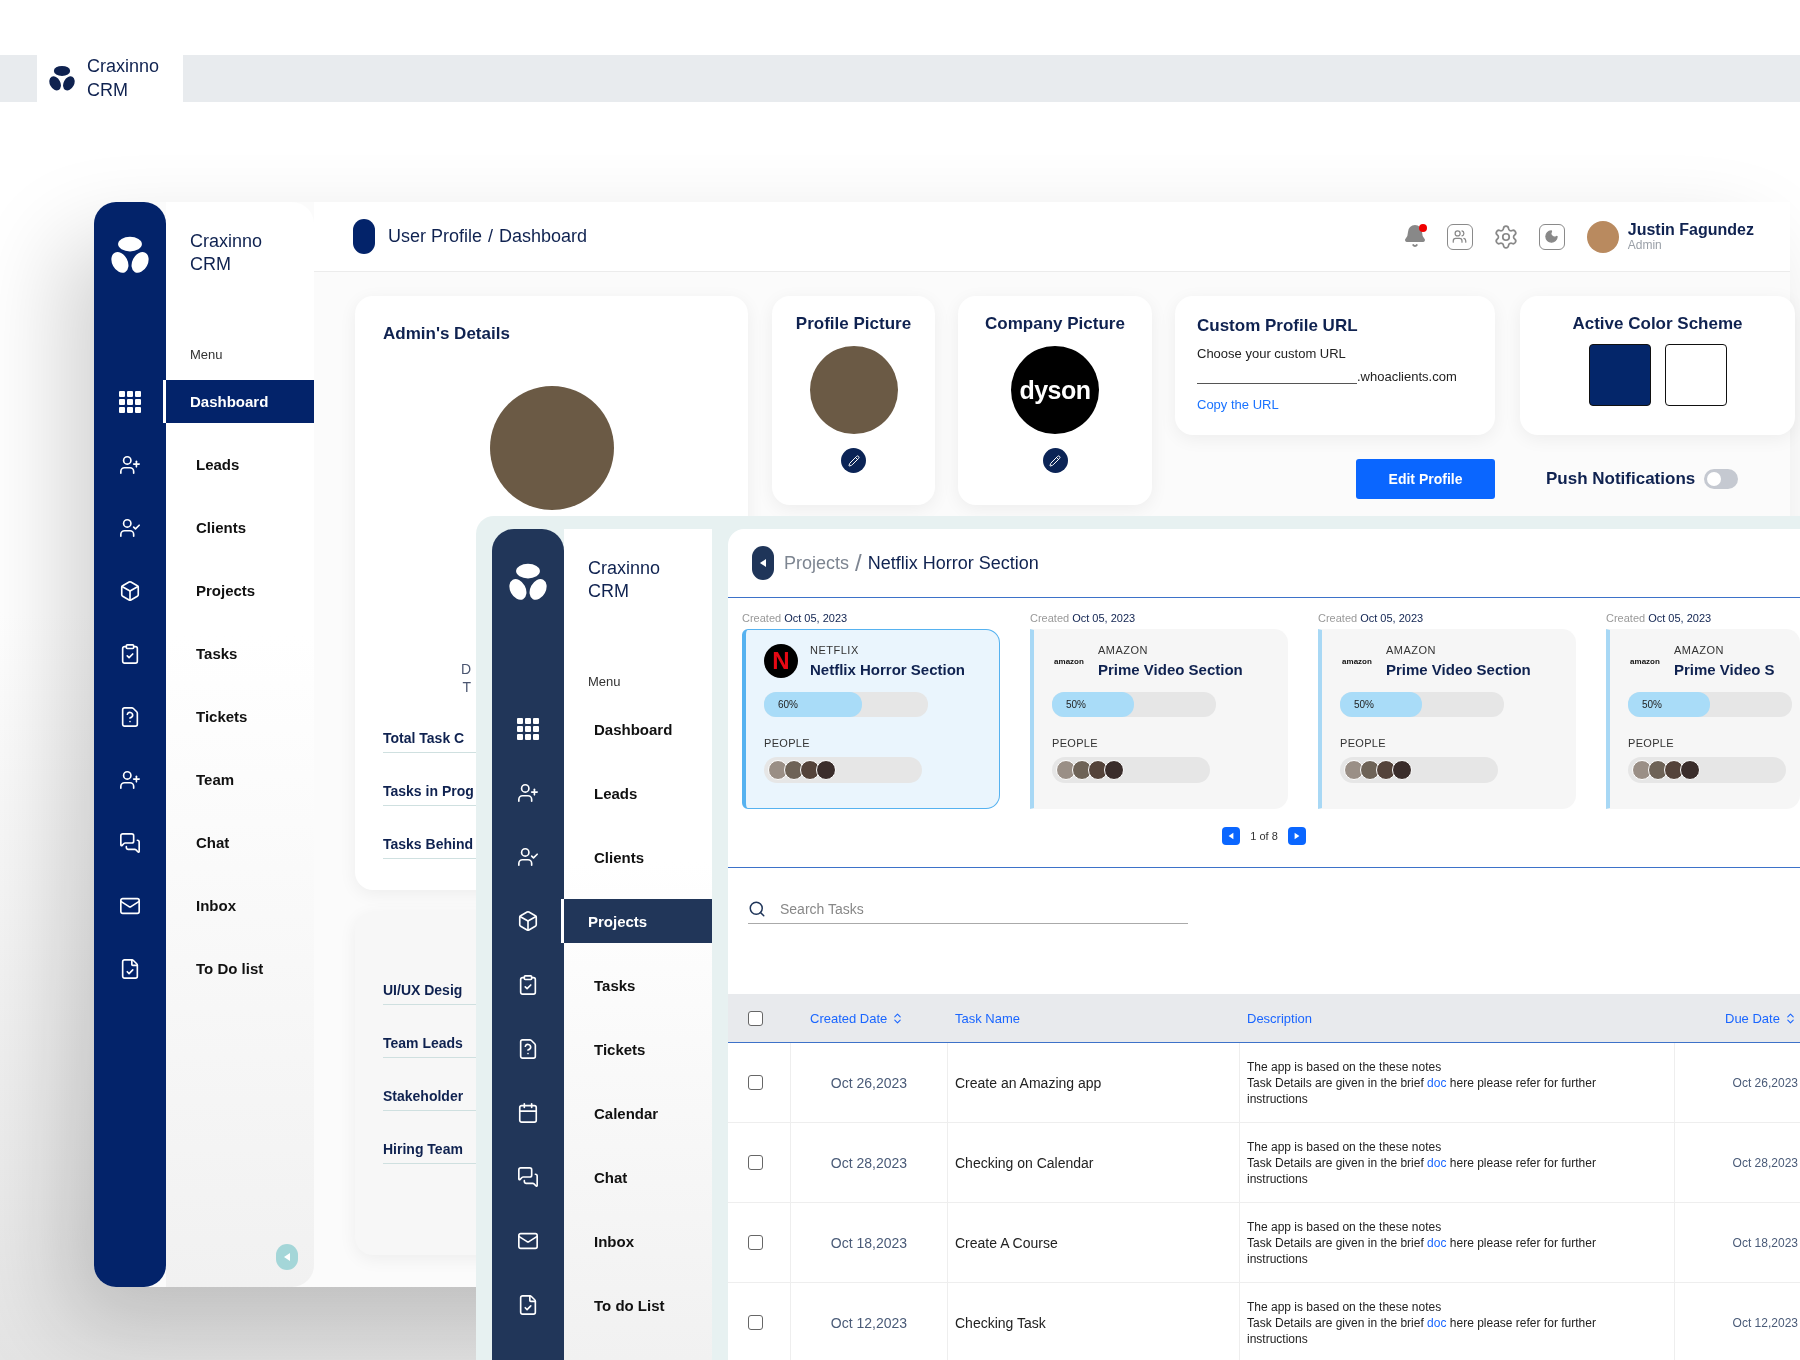  I want to click on calendar-icon, so click(528, 1113).